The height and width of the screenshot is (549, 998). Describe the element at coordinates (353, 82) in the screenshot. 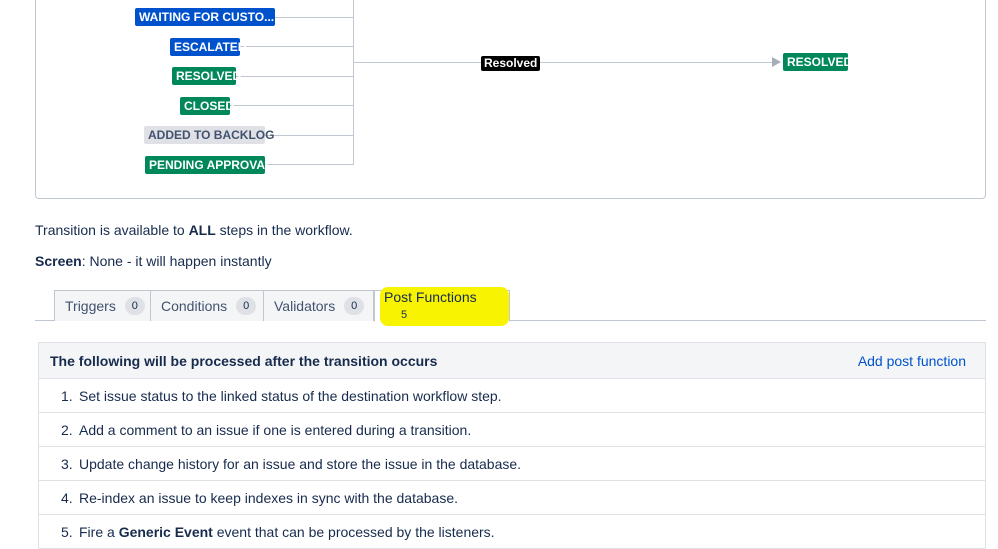

I see `diagram-connector-vertical` at that location.